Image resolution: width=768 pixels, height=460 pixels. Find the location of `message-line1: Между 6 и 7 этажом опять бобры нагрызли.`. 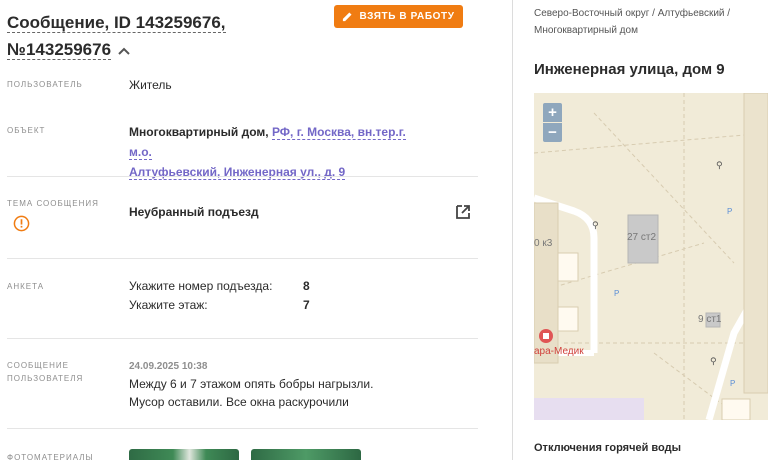

message-line1: Между 6 и 7 этажом опять бобры нагрызли. is located at coordinates (251, 384).